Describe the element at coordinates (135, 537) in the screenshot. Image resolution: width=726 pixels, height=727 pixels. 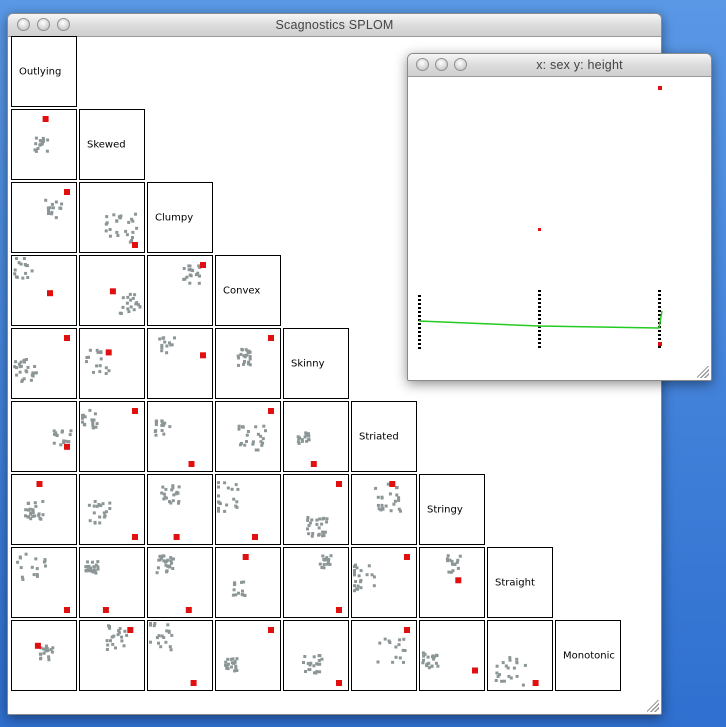
I see `highlighted-point` at that location.